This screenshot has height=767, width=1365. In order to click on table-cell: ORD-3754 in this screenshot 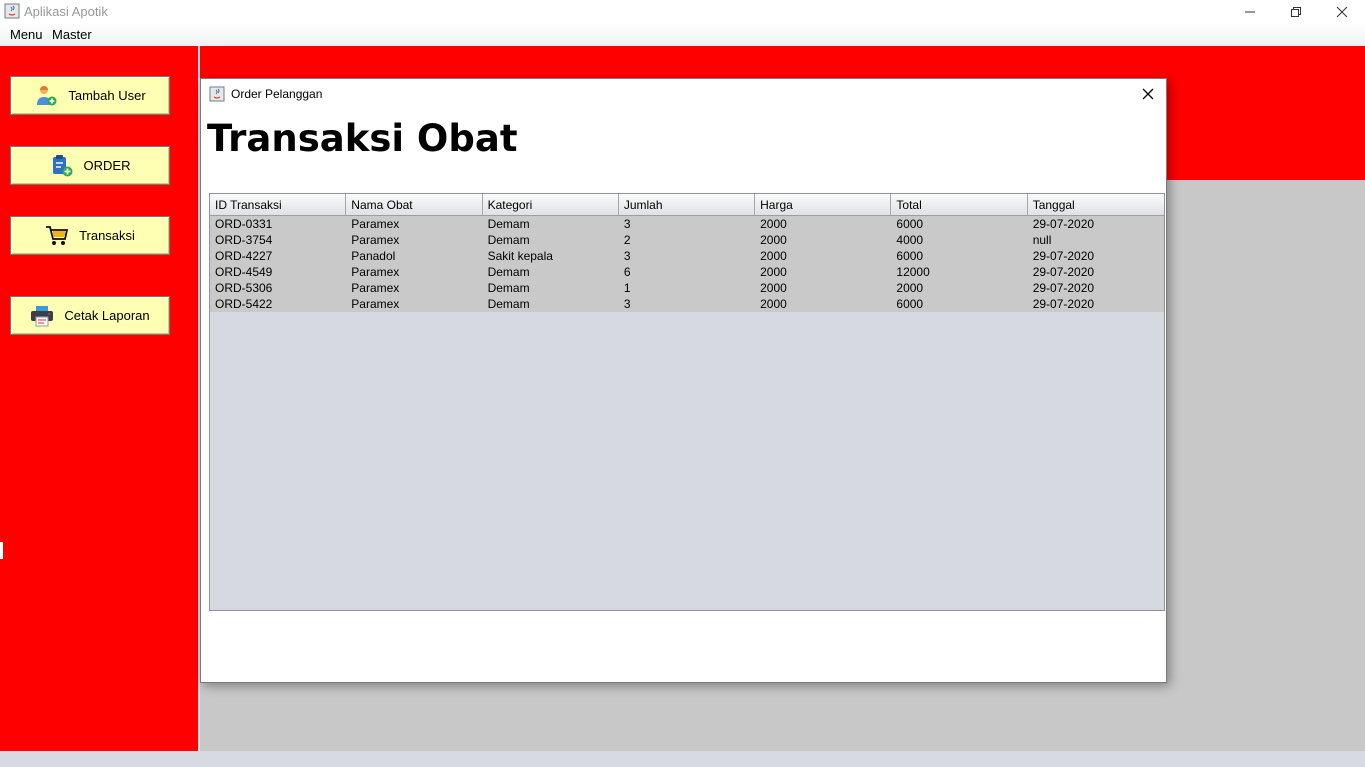, I will do `click(244, 240)`.